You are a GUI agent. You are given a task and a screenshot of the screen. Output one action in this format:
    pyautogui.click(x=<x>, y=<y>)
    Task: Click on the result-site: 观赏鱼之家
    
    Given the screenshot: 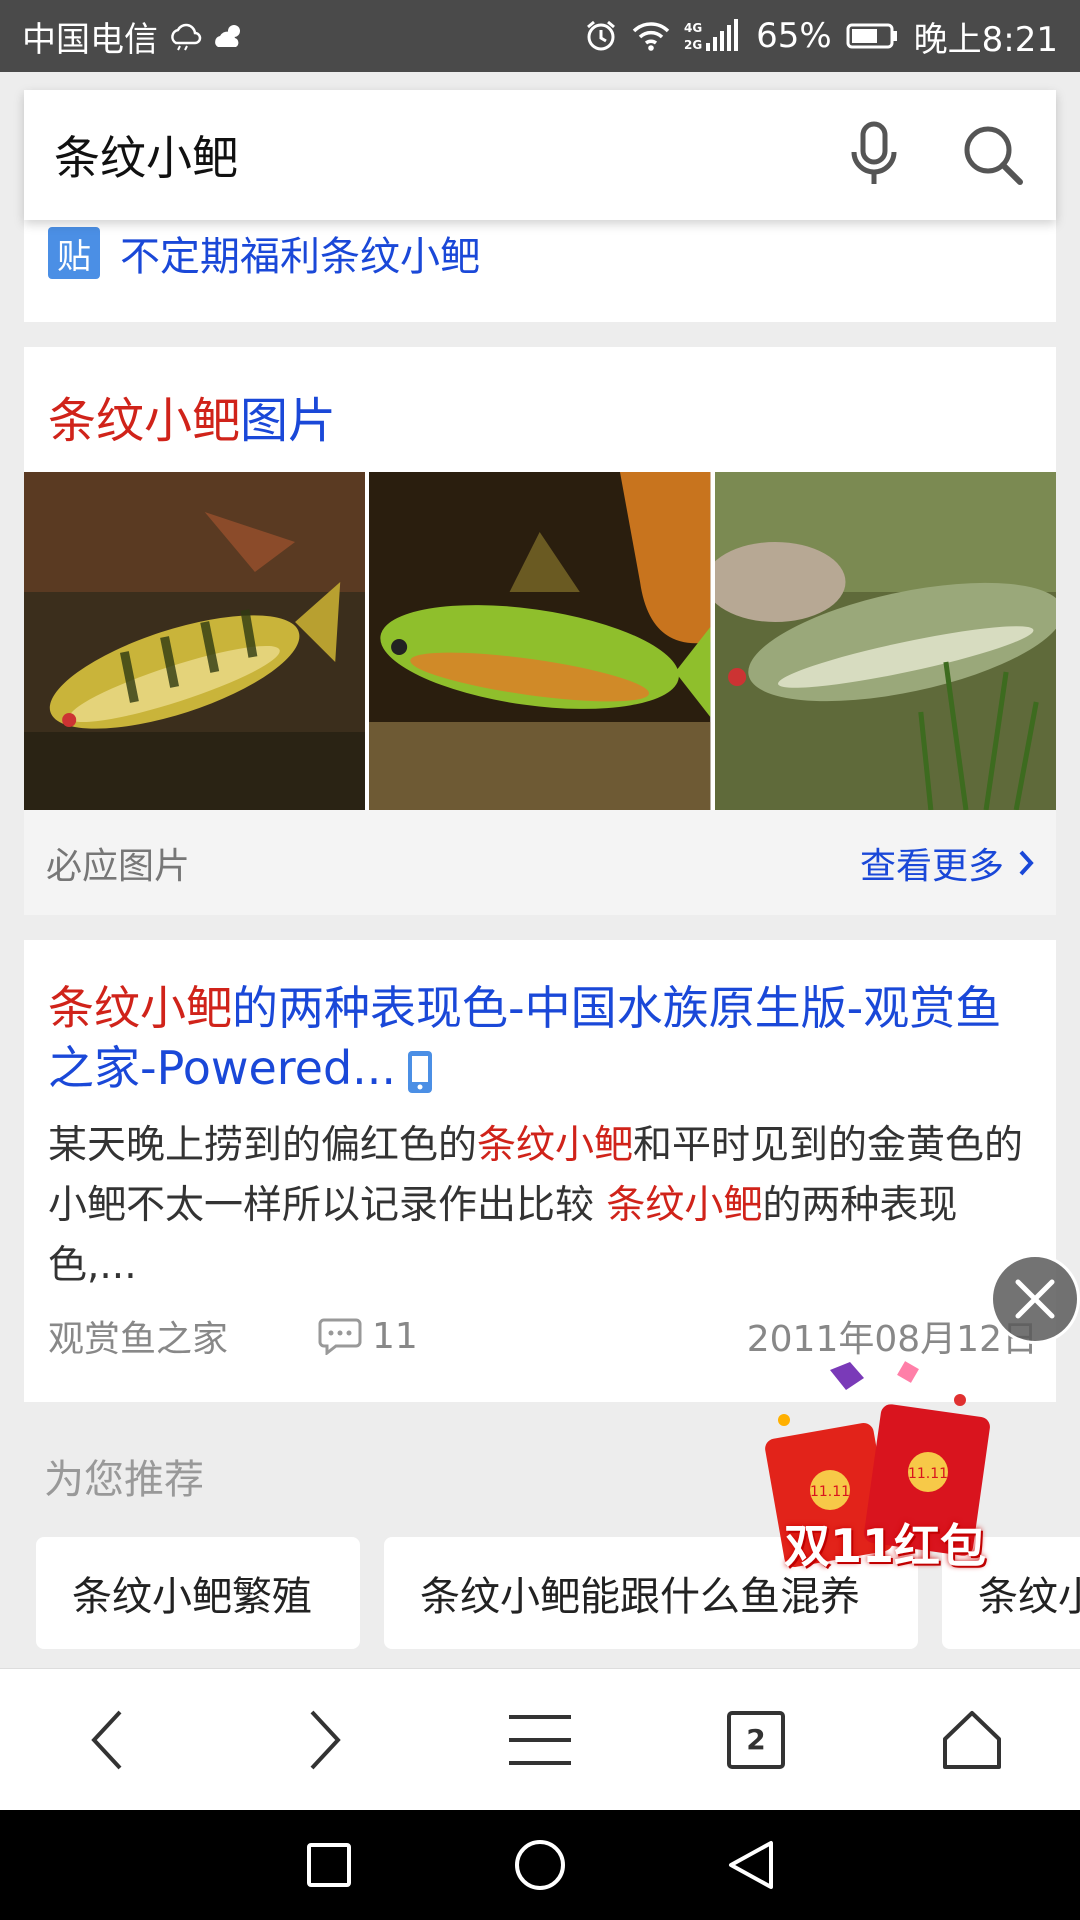 What is the action you would take?
    pyautogui.click(x=138, y=1339)
    